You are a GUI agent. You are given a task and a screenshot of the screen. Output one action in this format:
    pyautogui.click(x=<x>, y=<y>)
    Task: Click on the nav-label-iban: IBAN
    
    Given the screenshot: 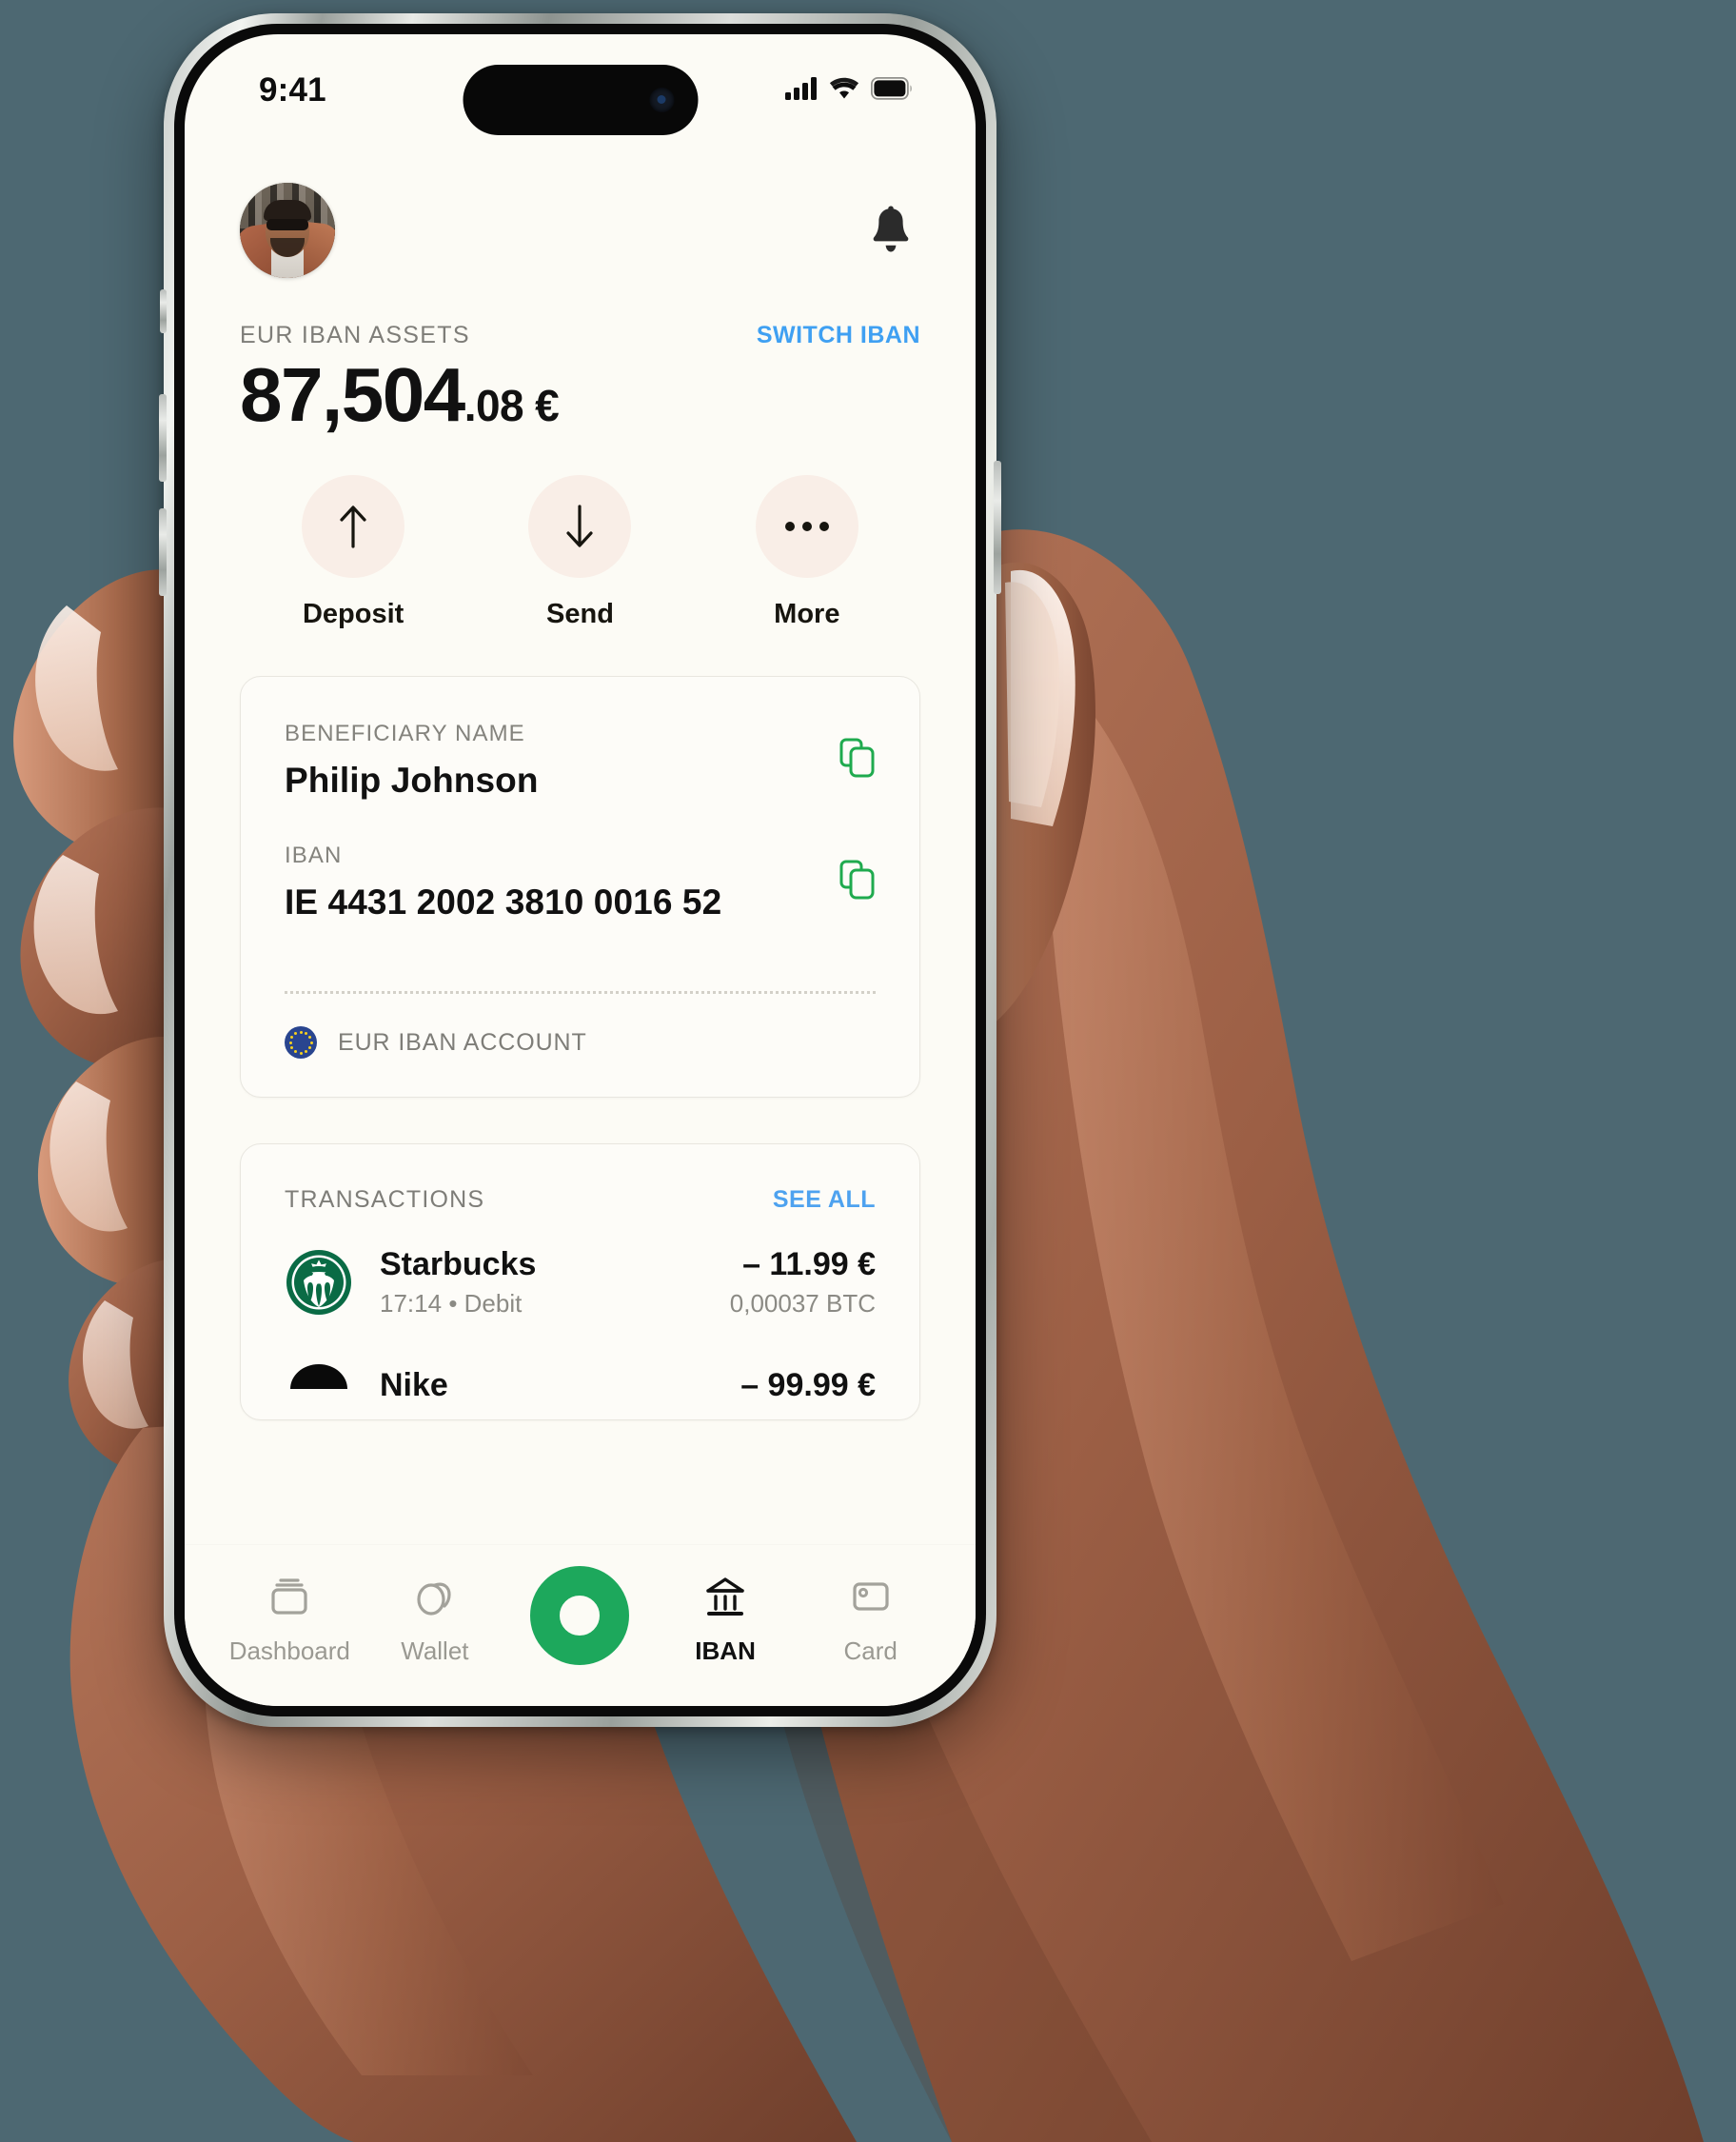 What is the action you would take?
    pyautogui.click(x=725, y=1650)
    